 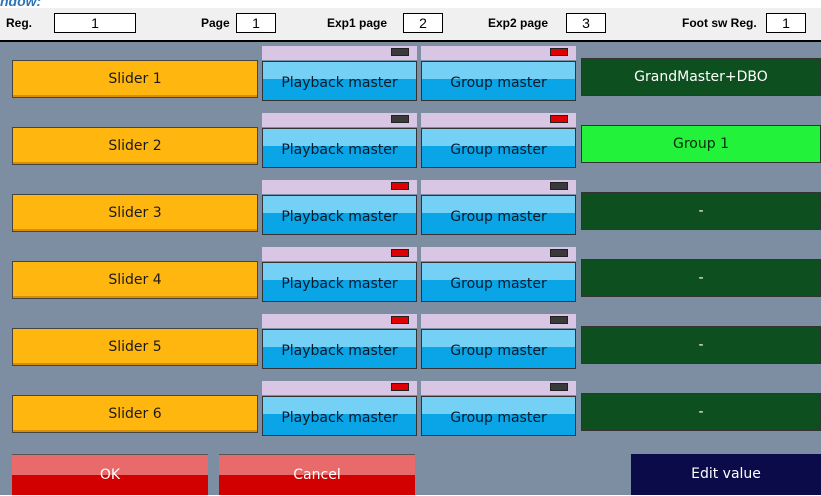 What do you see at coordinates (135, 213) in the screenshot?
I see `slider-button: Slider 3` at bounding box center [135, 213].